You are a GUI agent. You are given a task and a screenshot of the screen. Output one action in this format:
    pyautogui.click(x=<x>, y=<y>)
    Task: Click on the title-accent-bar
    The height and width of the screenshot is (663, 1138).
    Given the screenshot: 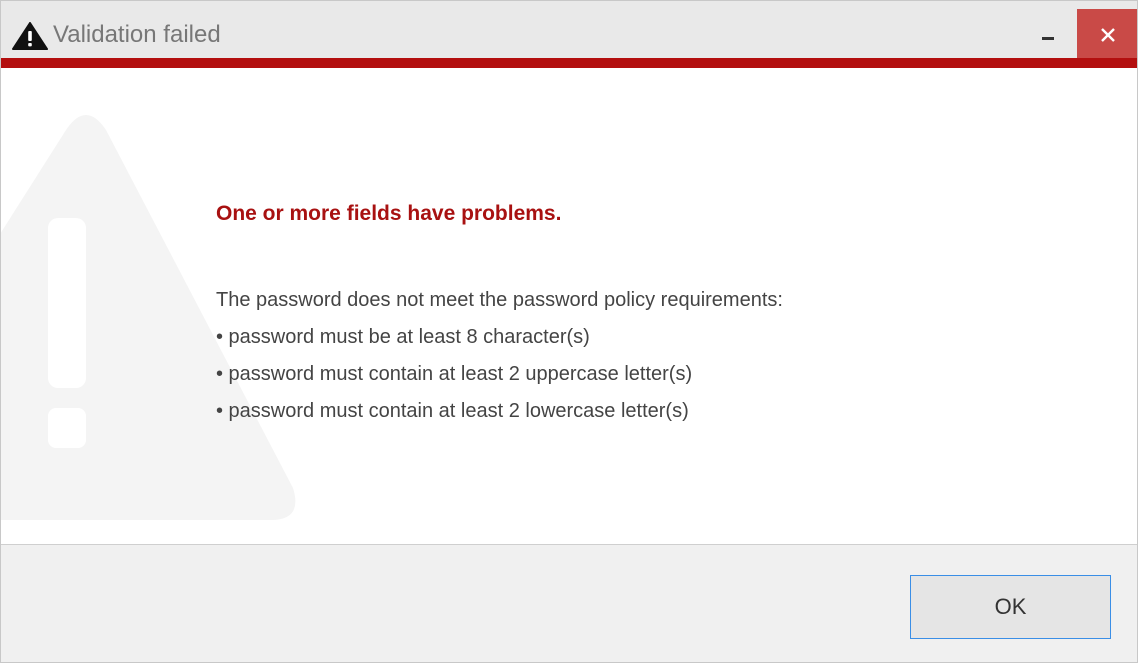 What is the action you would take?
    pyautogui.click(x=569, y=63)
    